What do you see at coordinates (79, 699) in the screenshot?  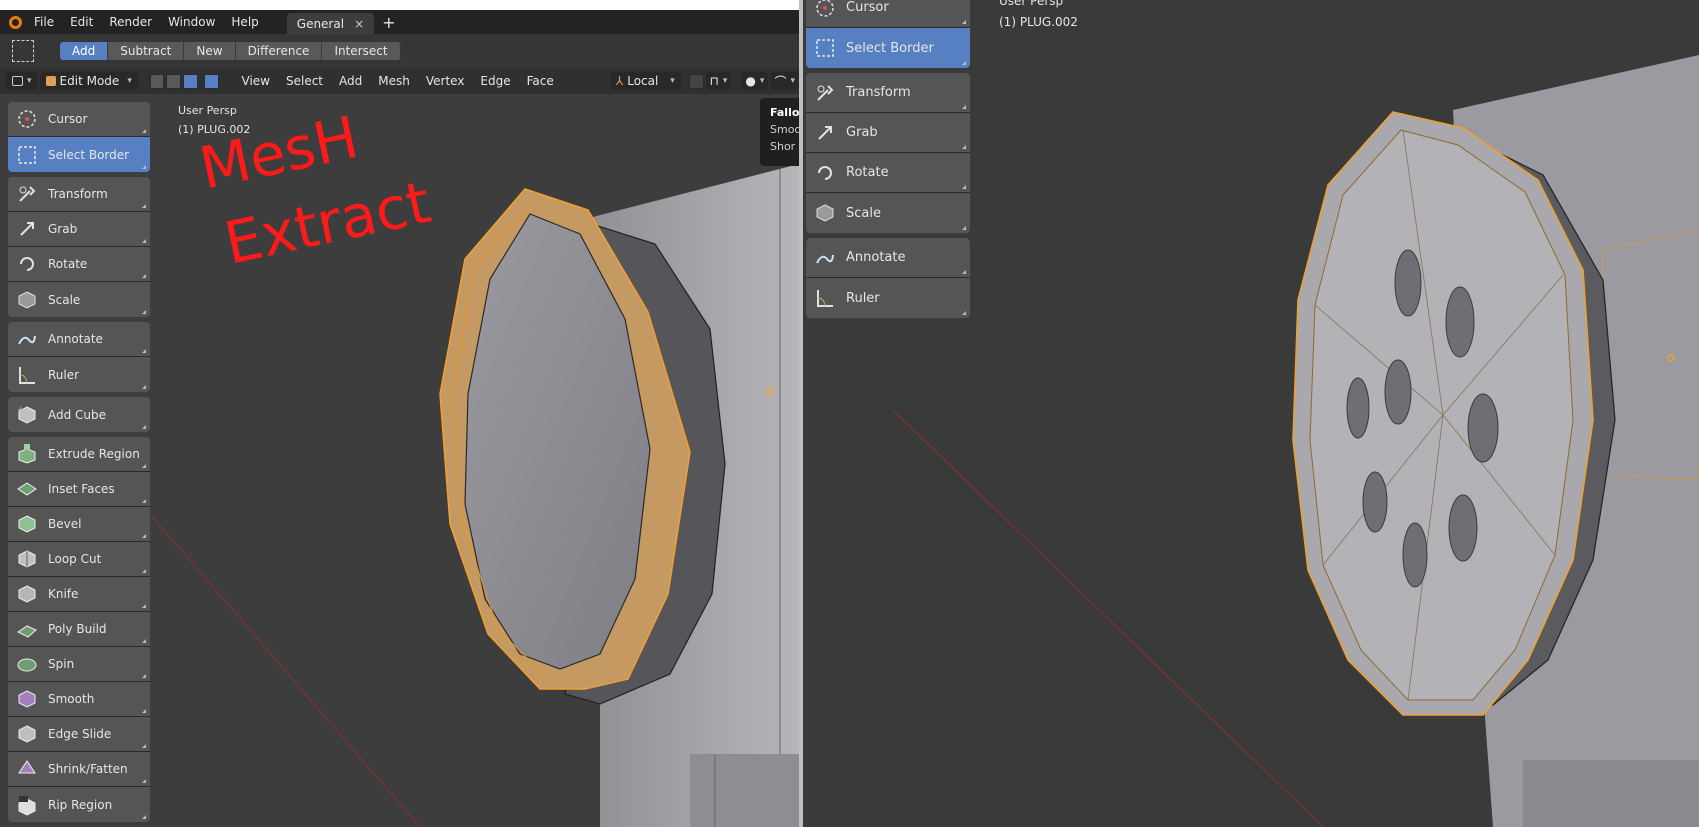 I see `tool-smooth-button: Smooth` at bounding box center [79, 699].